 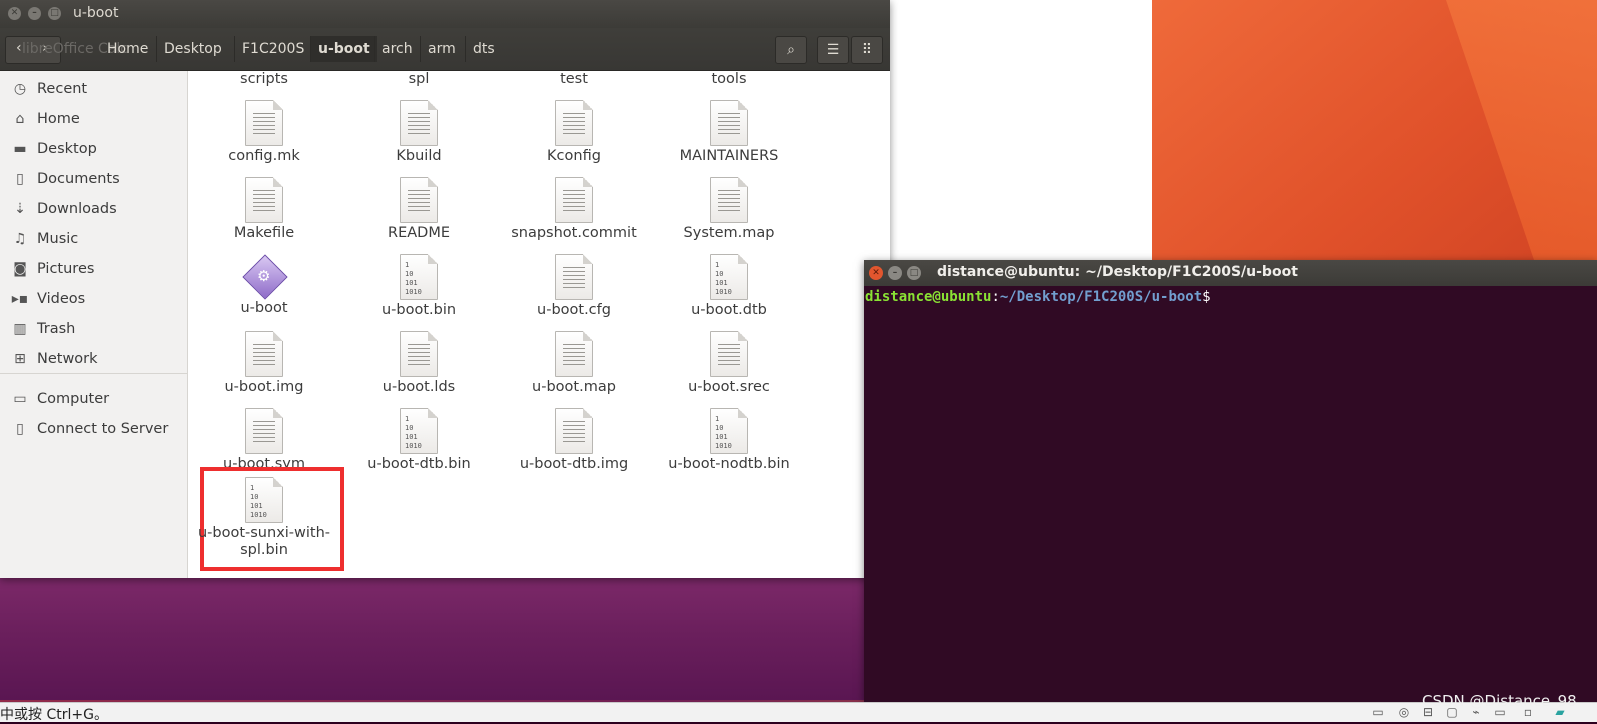 I want to click on computer-icon: ▭, so click(x=20, y=399).